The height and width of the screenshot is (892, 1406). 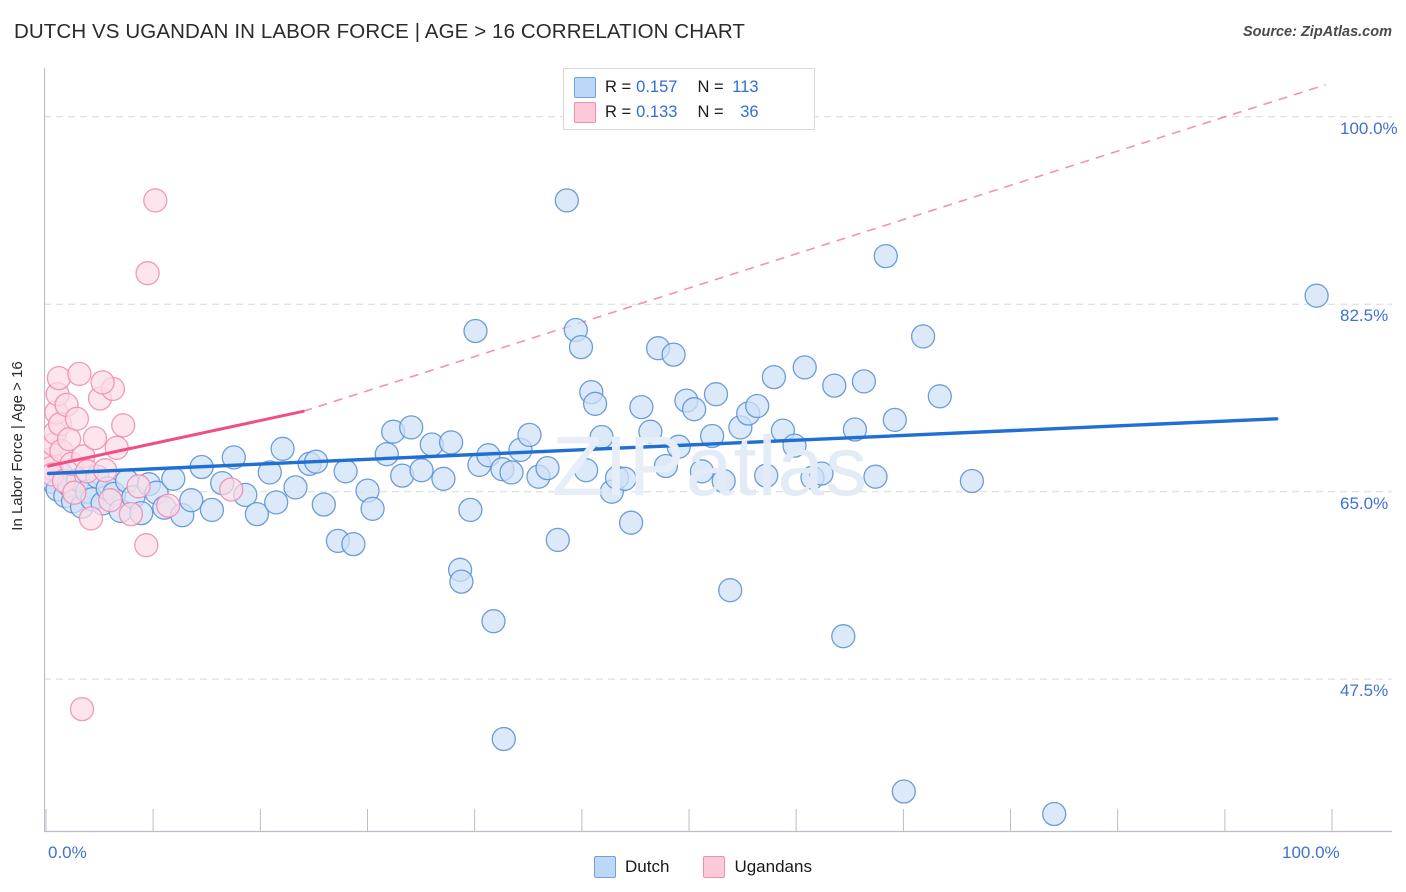 I want to click on y-axis-title: In Labor Force | Age > 16, so click(x=17, y=446).